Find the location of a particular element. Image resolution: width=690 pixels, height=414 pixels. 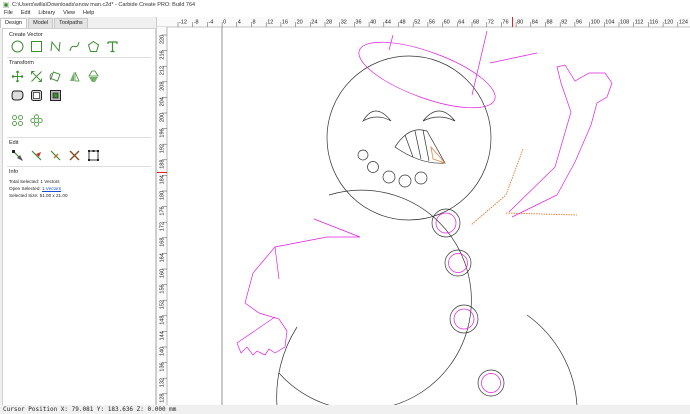

x-ruler-label: 56 is located at coordinates (432, 23).